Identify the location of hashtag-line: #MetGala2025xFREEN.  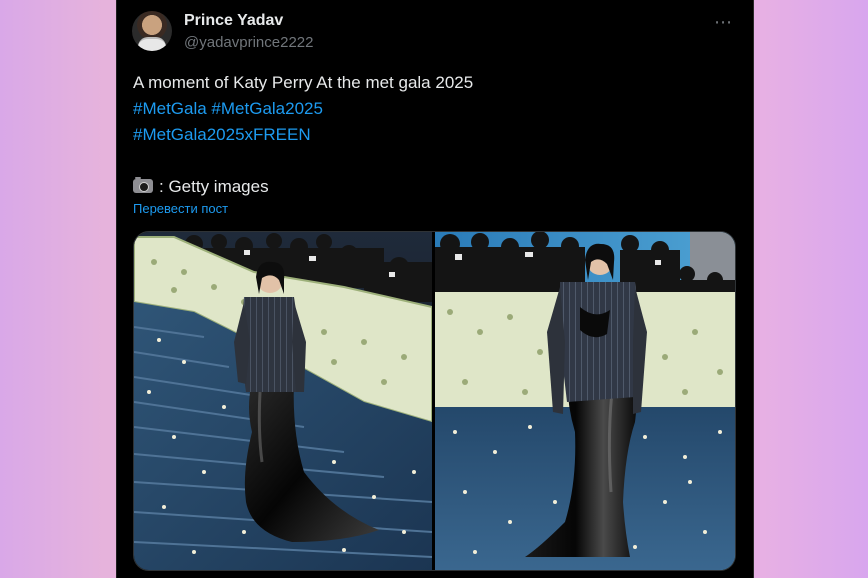
(433, 135).